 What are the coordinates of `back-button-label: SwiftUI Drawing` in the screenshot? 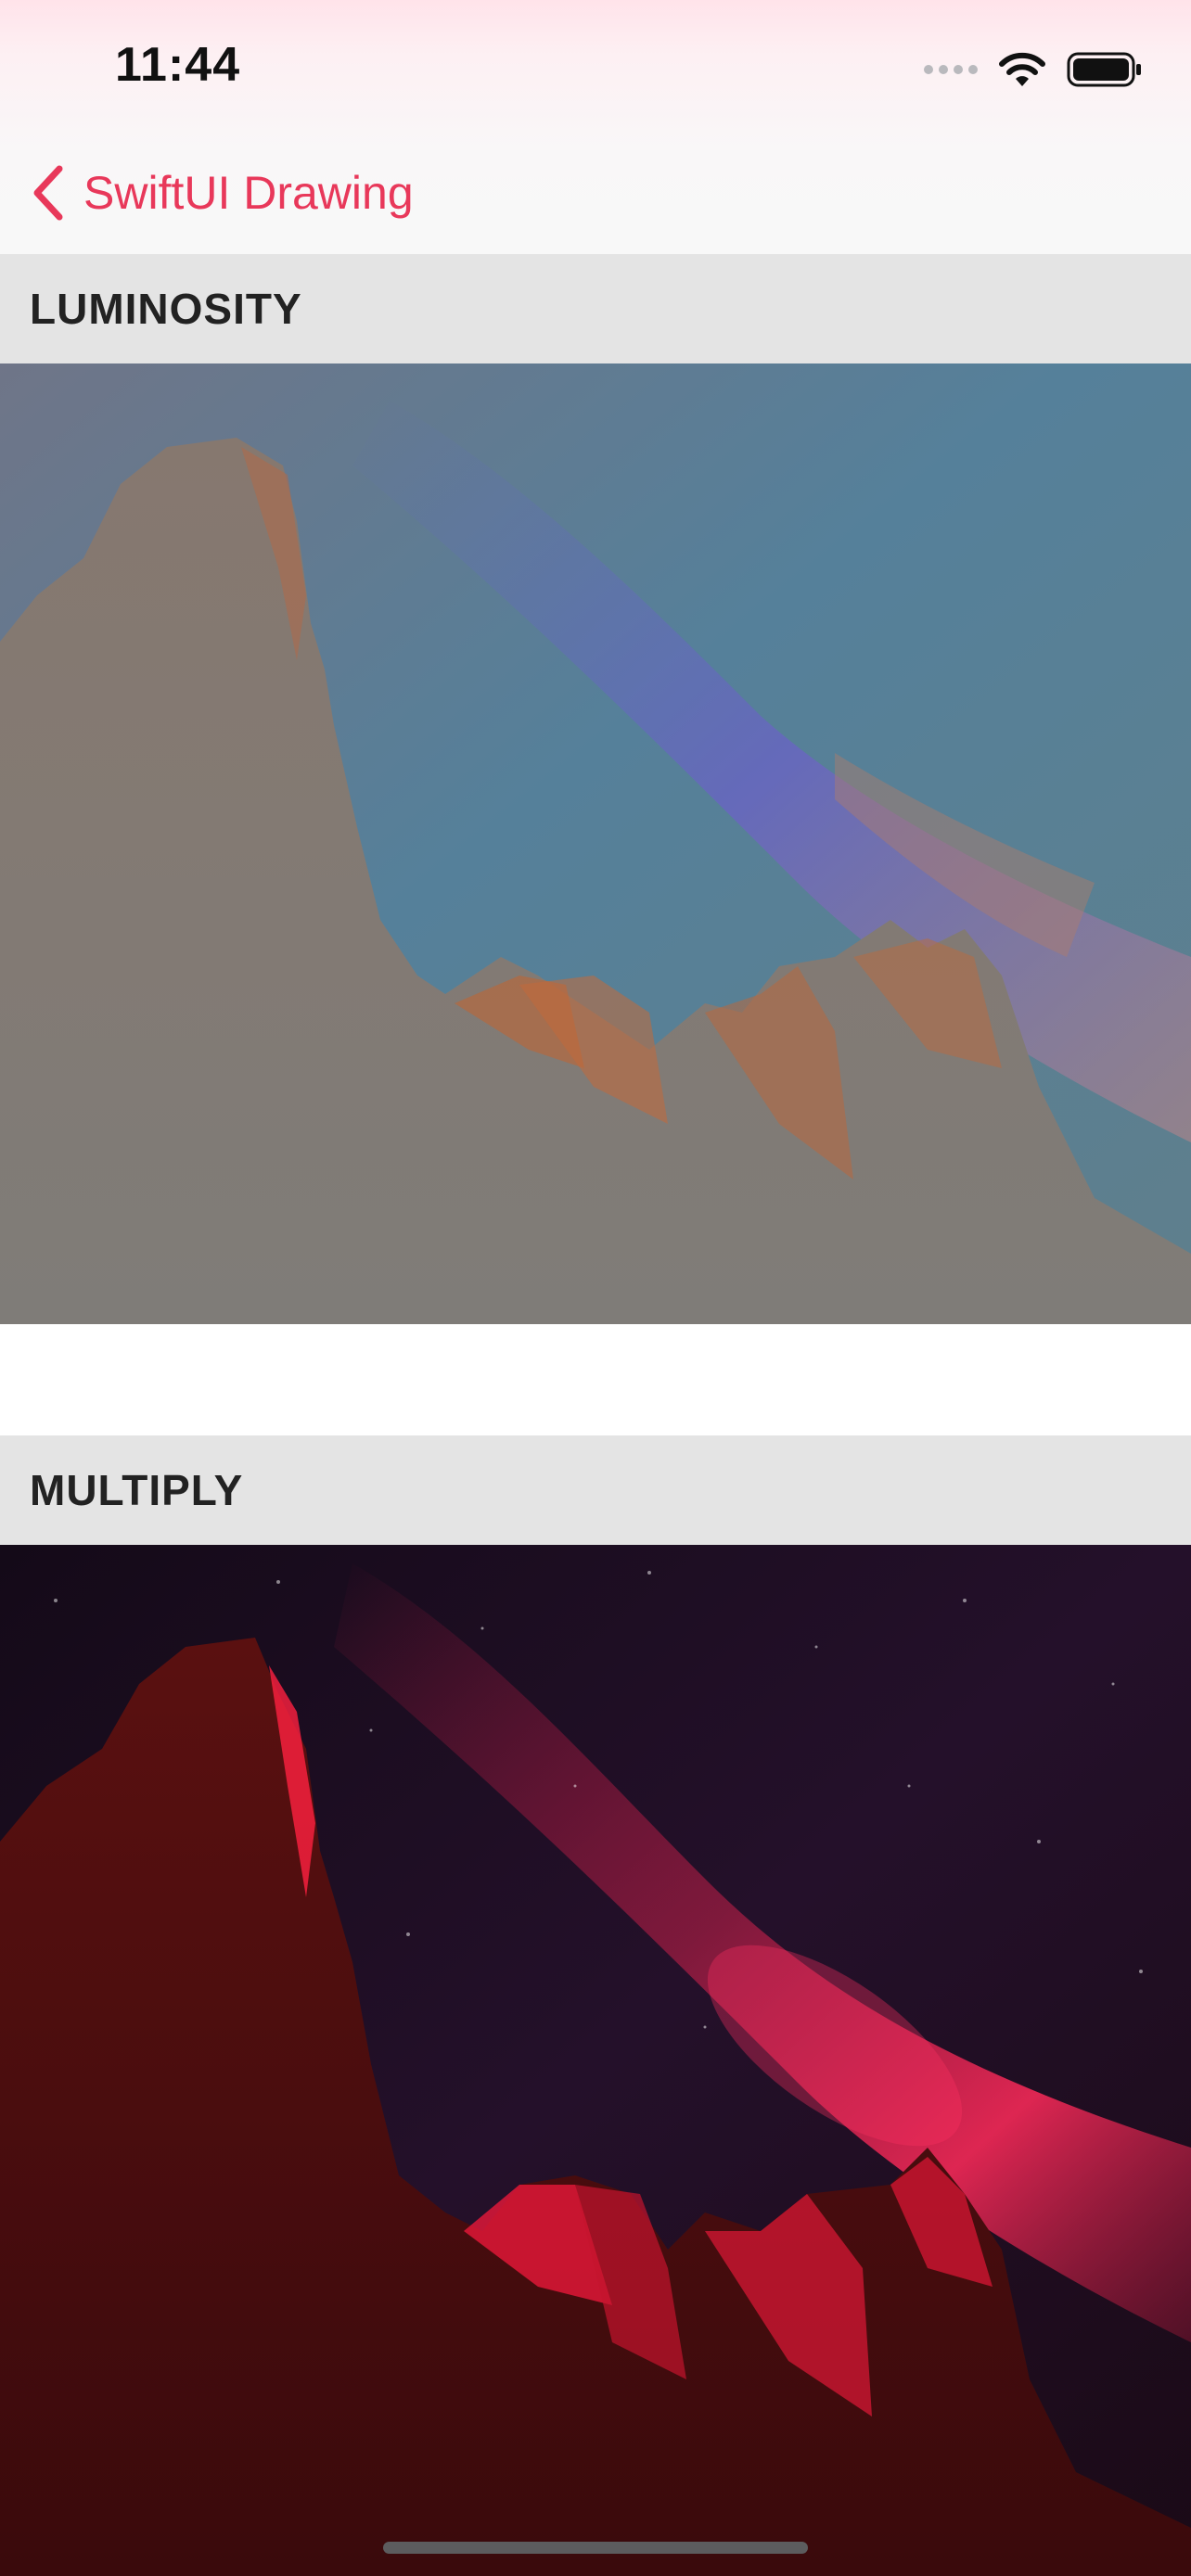 It's located at (248, 193).